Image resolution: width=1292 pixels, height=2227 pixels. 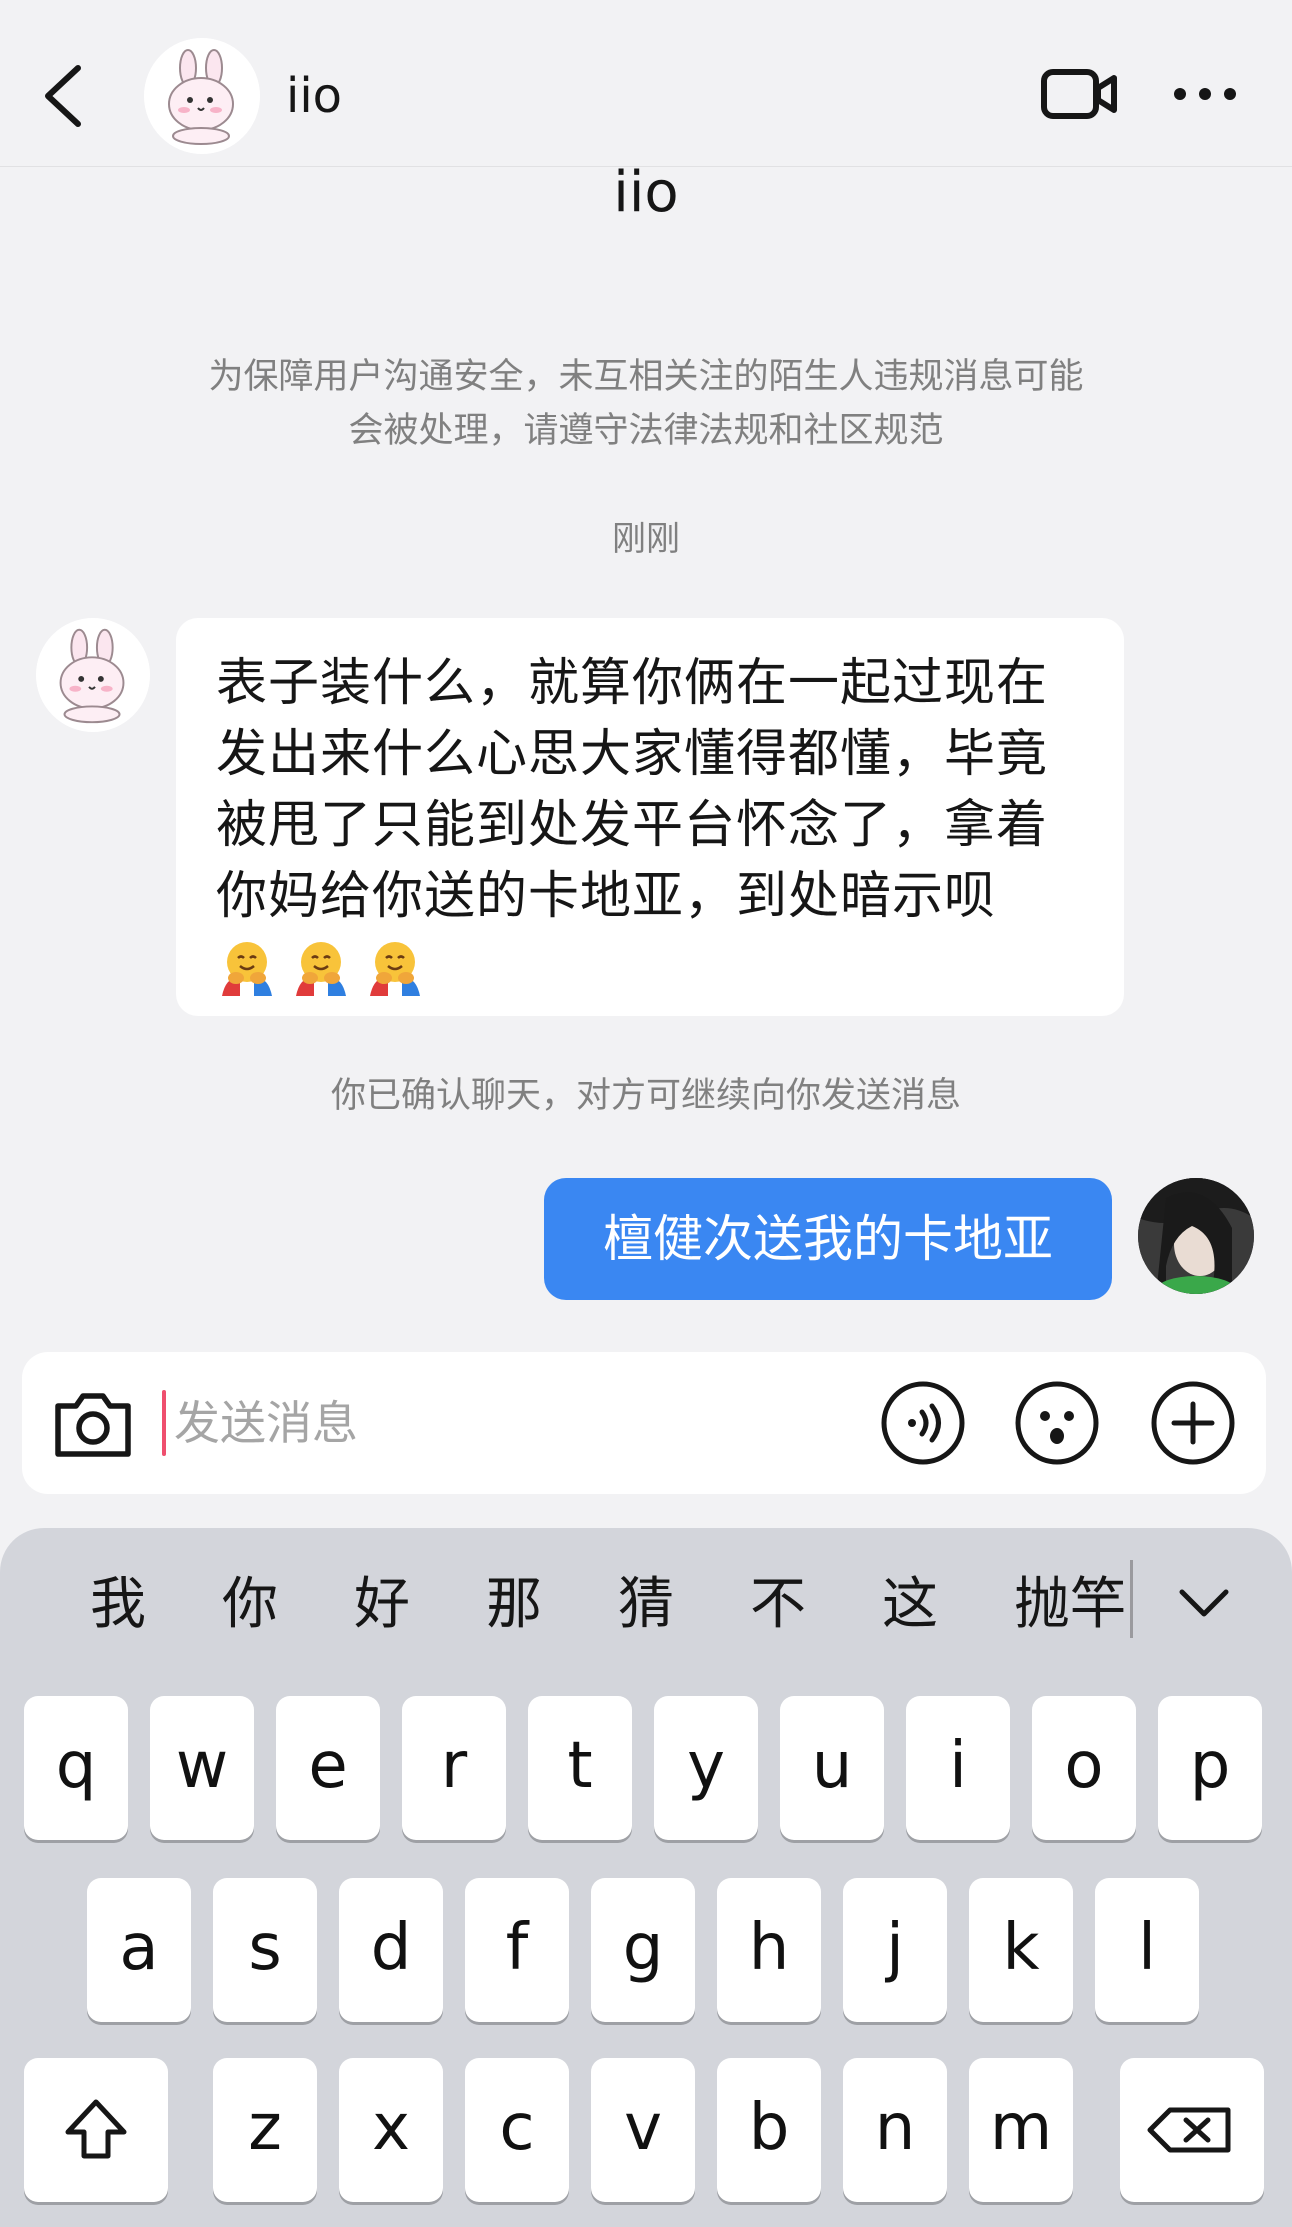 What do you see at coordinates (580, 1768) in the screenshot?
I see `key-t: t` at bounding box center [580, 1768].